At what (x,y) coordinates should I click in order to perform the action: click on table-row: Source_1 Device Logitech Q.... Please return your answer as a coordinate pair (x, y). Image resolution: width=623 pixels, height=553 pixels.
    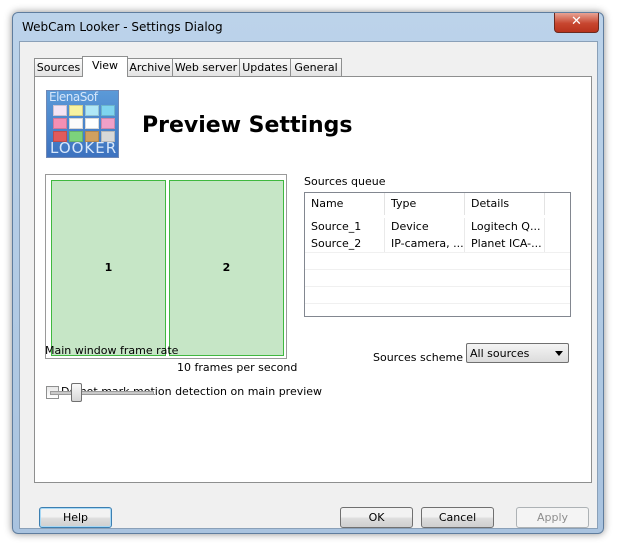
    Looking at the image, I should click on (437, 226).